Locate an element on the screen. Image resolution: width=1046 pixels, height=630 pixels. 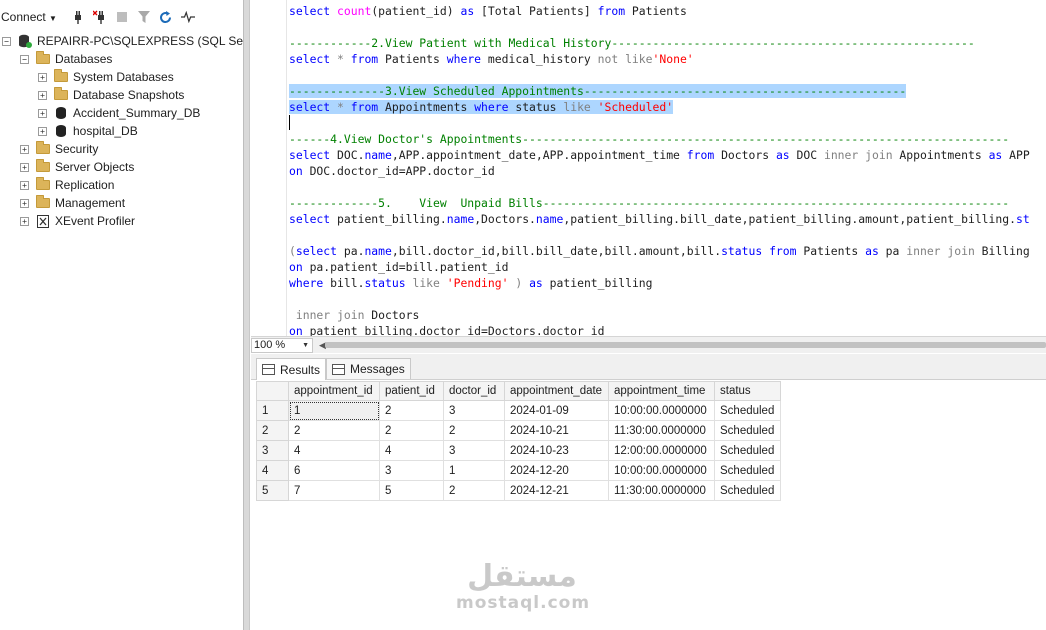
filter-icon is located at coordinates (144, 17).